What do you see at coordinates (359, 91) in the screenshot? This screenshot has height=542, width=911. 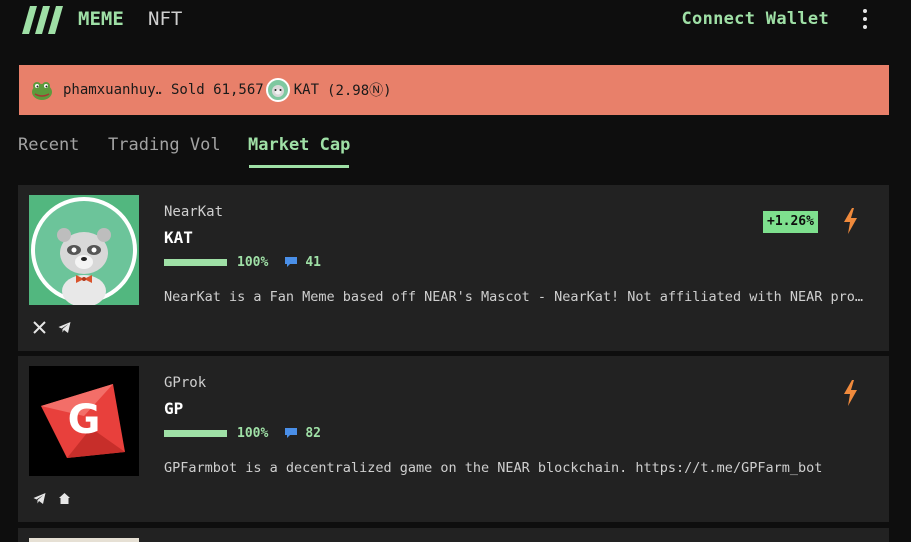 I see `ticker-amount: (2.98Ⓝ)` at bounding box center [359, 91].